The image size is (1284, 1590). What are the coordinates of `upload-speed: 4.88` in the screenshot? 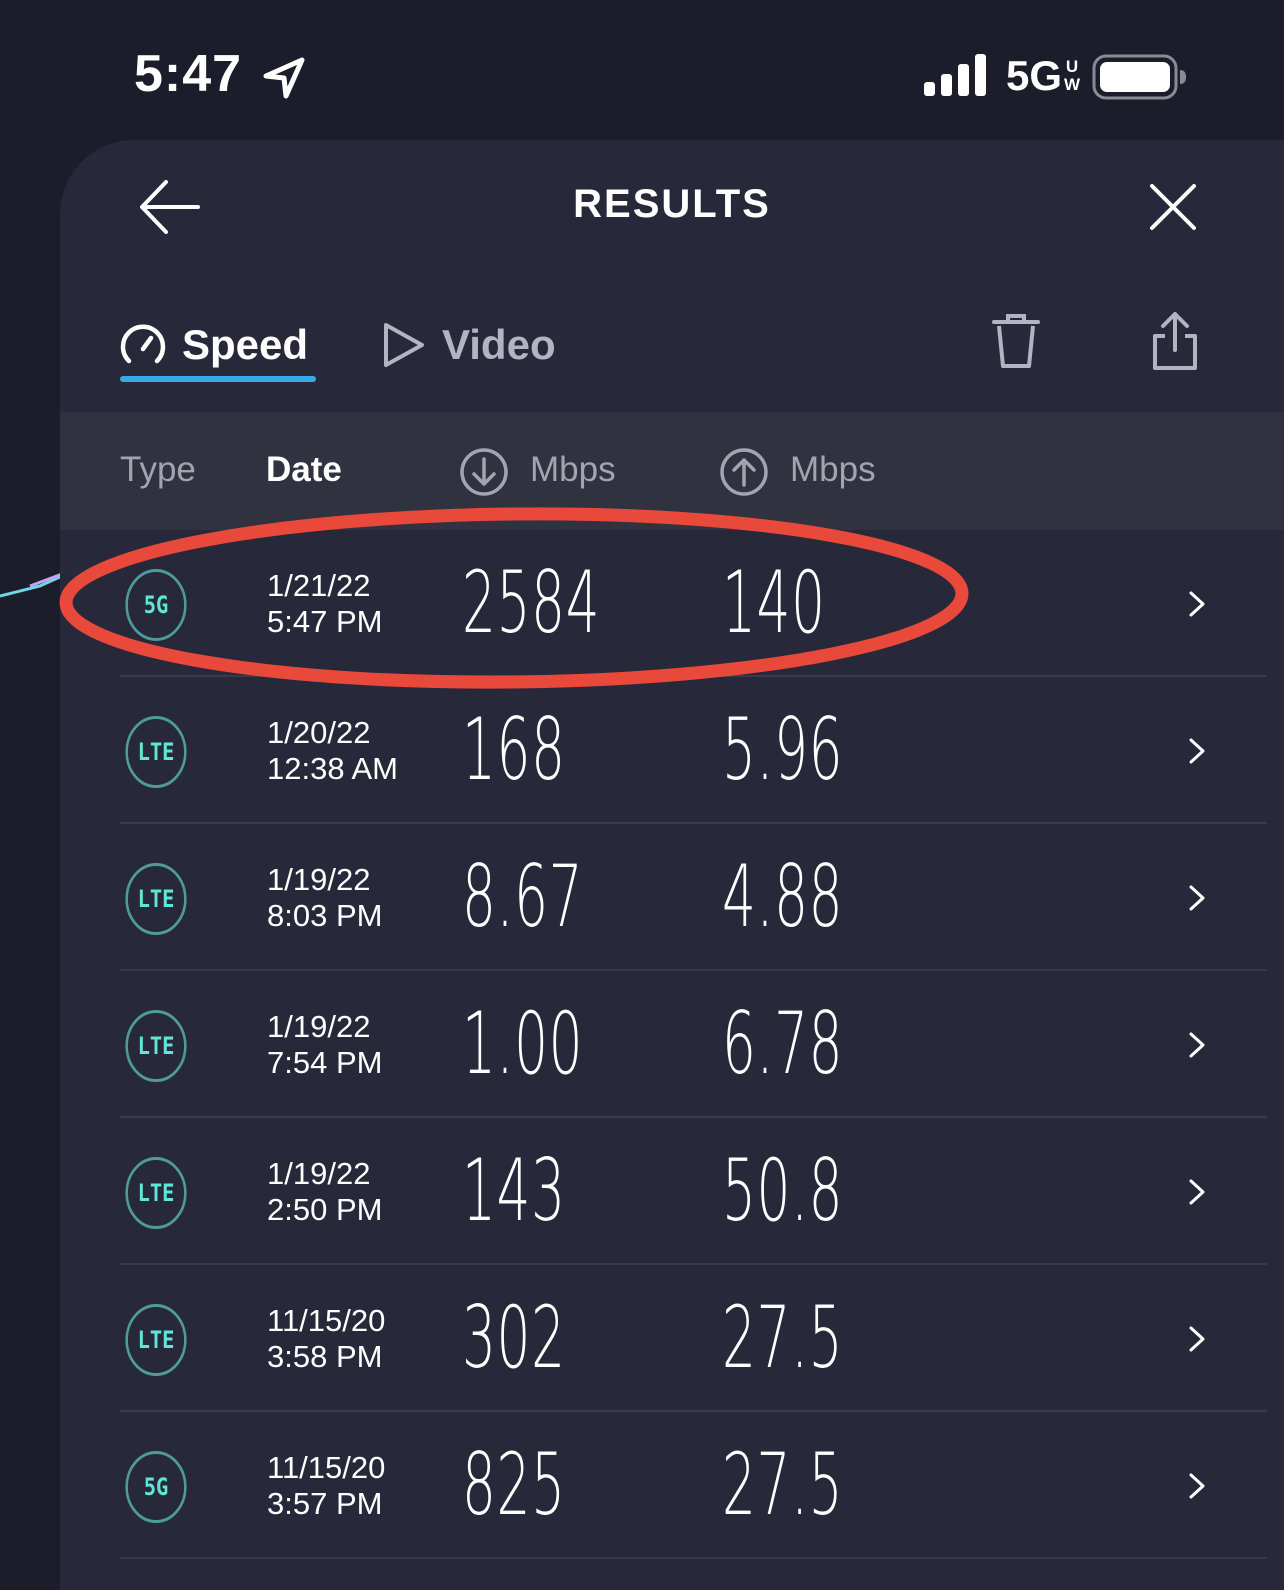 It's located at (783, 897).